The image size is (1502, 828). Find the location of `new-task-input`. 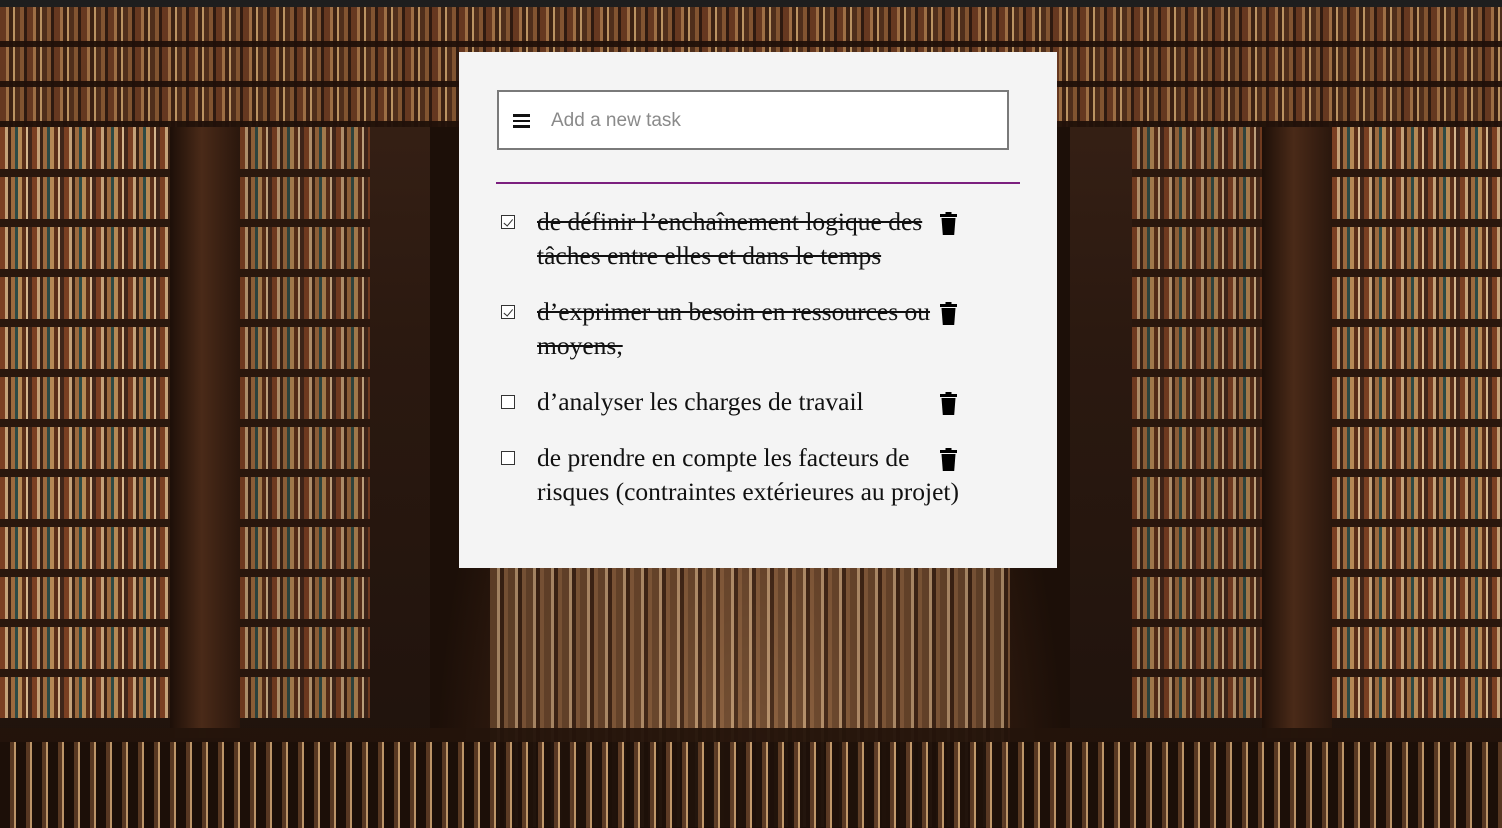

new-task-input is located at coordinates (771, 121).